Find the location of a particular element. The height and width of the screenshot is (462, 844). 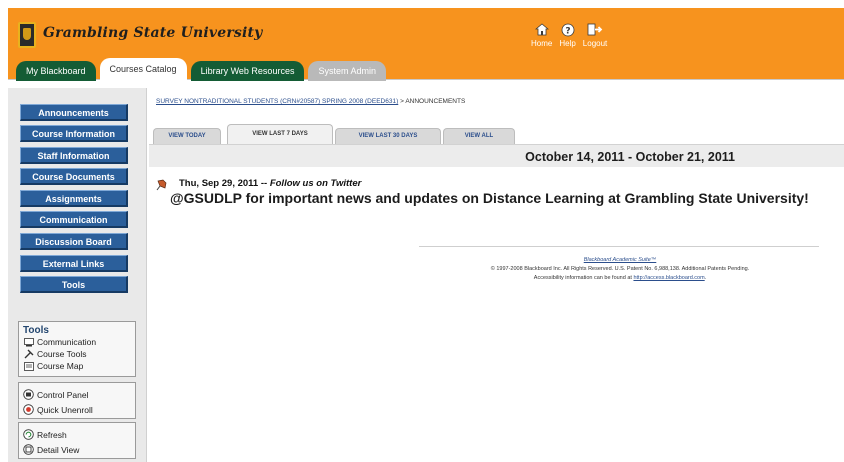

date-range: October 14, 2011 - October 21, 2011 is located at coordinates (630, 157).